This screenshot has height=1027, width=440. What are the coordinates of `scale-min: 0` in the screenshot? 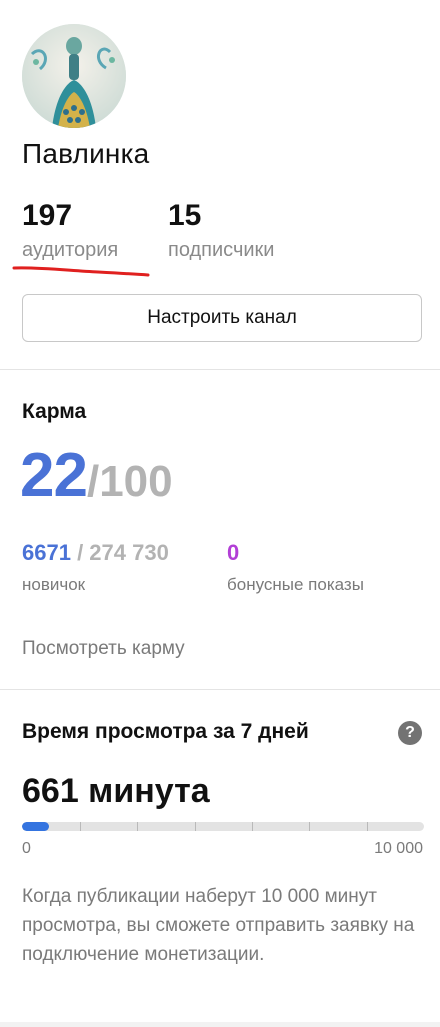 It's located at (26, 848).